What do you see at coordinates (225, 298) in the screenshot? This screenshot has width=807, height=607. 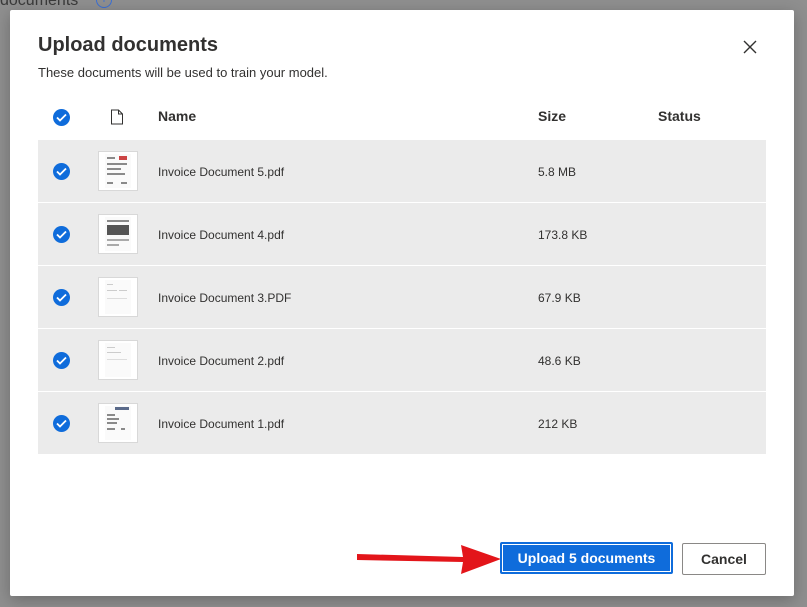 I see `document-name: Invoice Document 3.PDF` at bounding box center [225, 298].